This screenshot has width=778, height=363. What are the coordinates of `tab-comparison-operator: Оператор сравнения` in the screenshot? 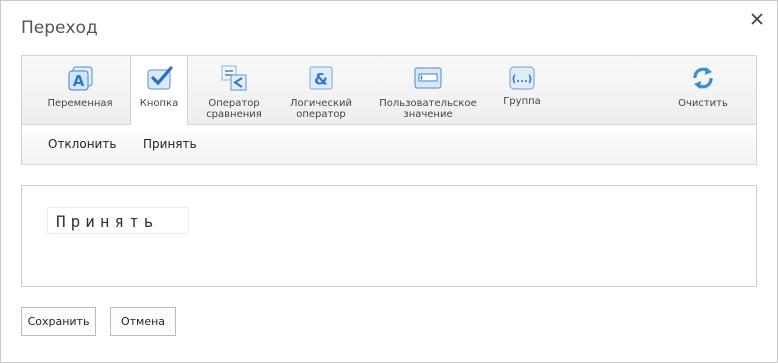 It's located at (234, 90).